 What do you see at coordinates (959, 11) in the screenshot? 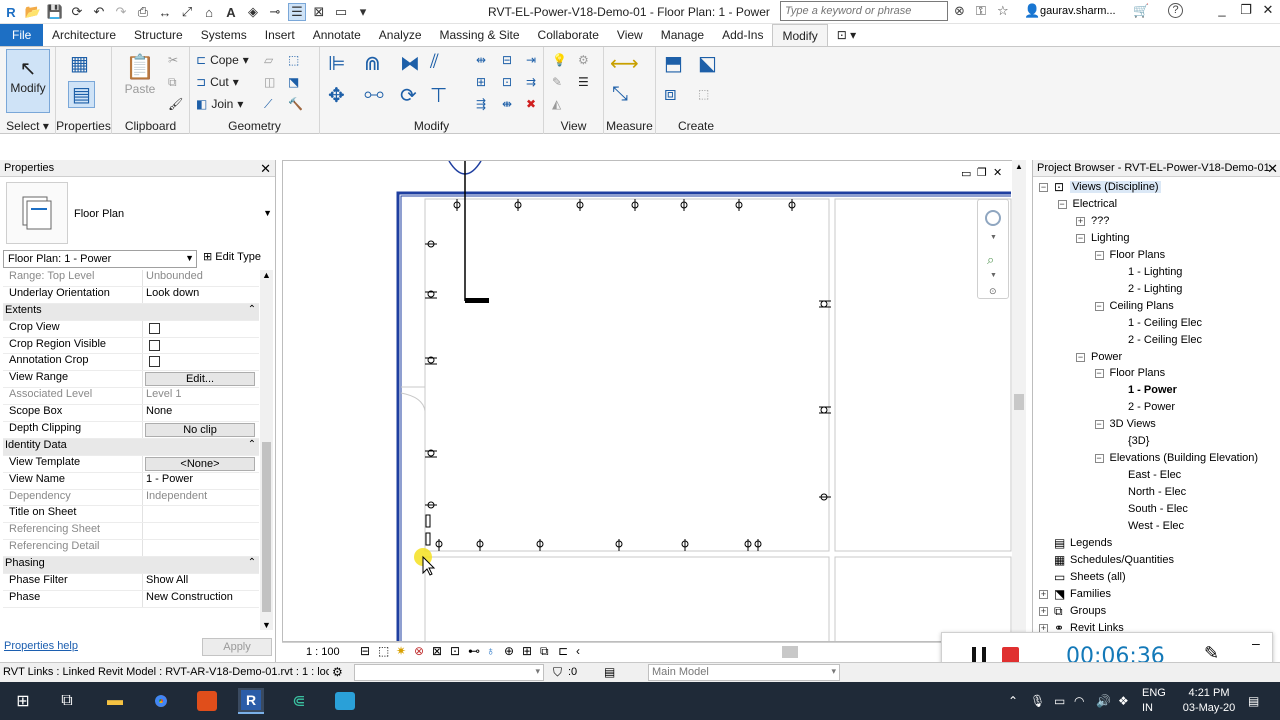
I see `binoculars-icon: ⊗` at bounding box center [959, 11].